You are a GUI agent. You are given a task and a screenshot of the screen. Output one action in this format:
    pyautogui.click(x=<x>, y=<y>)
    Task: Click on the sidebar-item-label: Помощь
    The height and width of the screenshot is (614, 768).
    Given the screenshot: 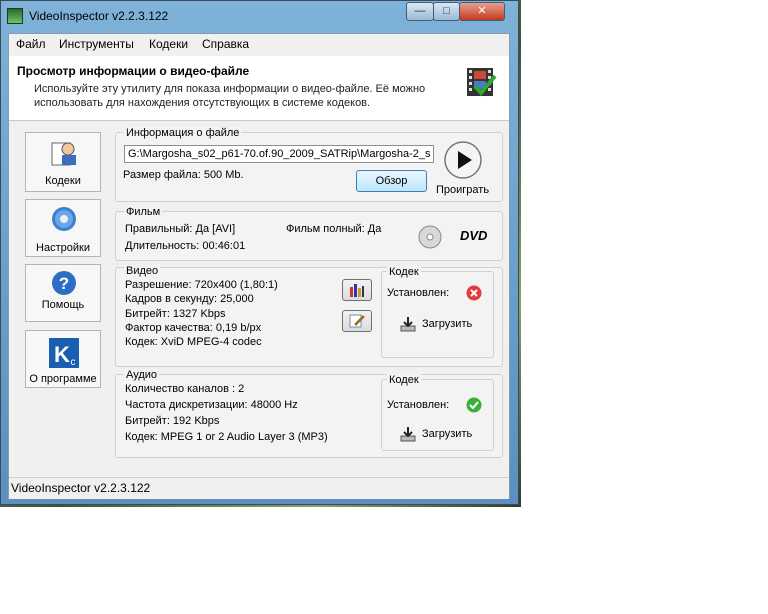 What is the action you would take?
    pyautogui.click(x=63, y=305)
    